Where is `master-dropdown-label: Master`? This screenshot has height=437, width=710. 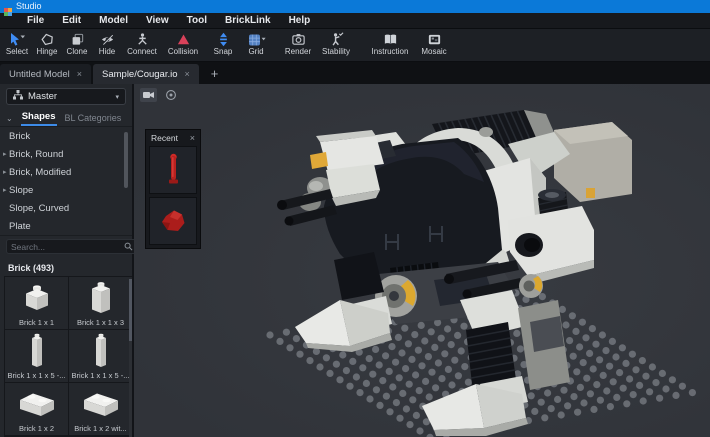 master-dropdown-label: Master is located at coordinates (43, 96).